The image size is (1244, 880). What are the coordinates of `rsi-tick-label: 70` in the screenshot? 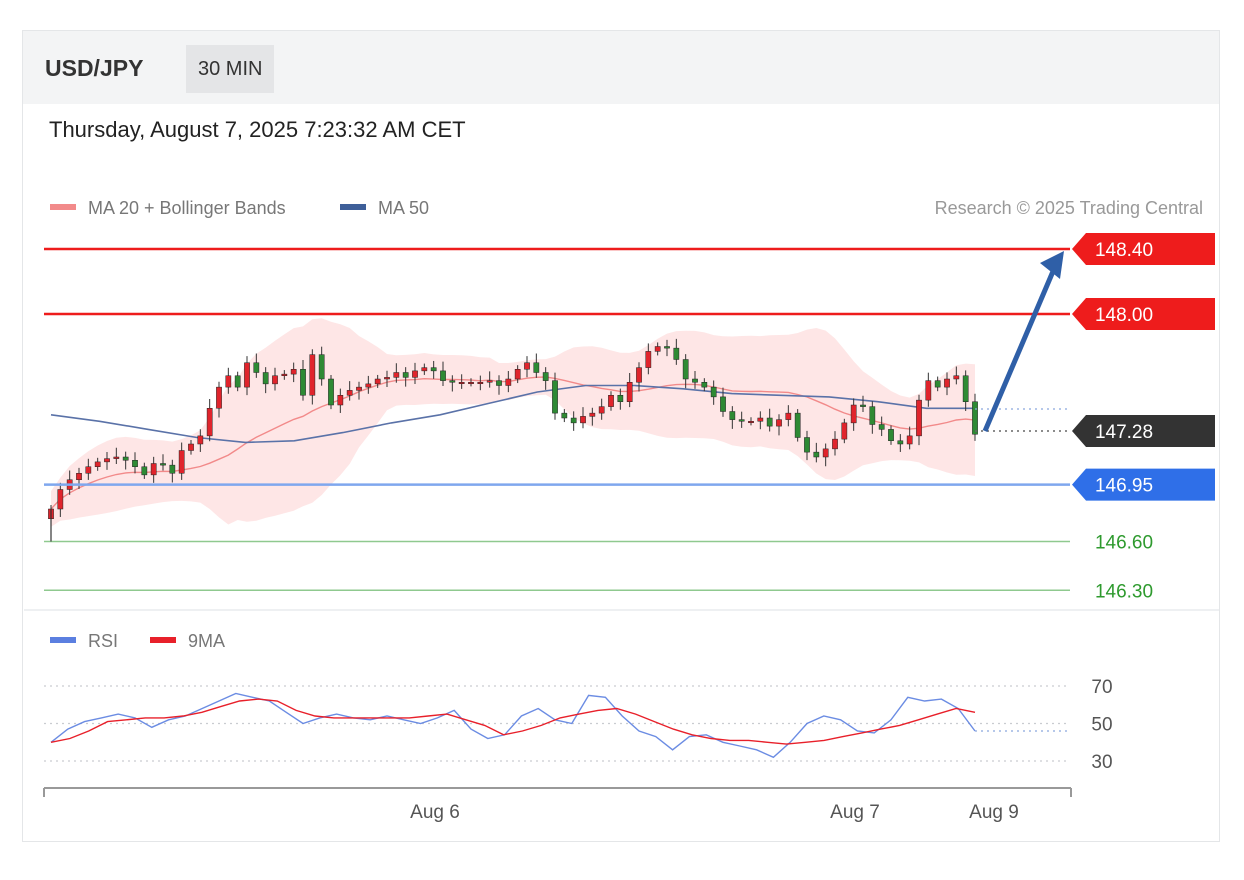 It's located at (1101, 687).